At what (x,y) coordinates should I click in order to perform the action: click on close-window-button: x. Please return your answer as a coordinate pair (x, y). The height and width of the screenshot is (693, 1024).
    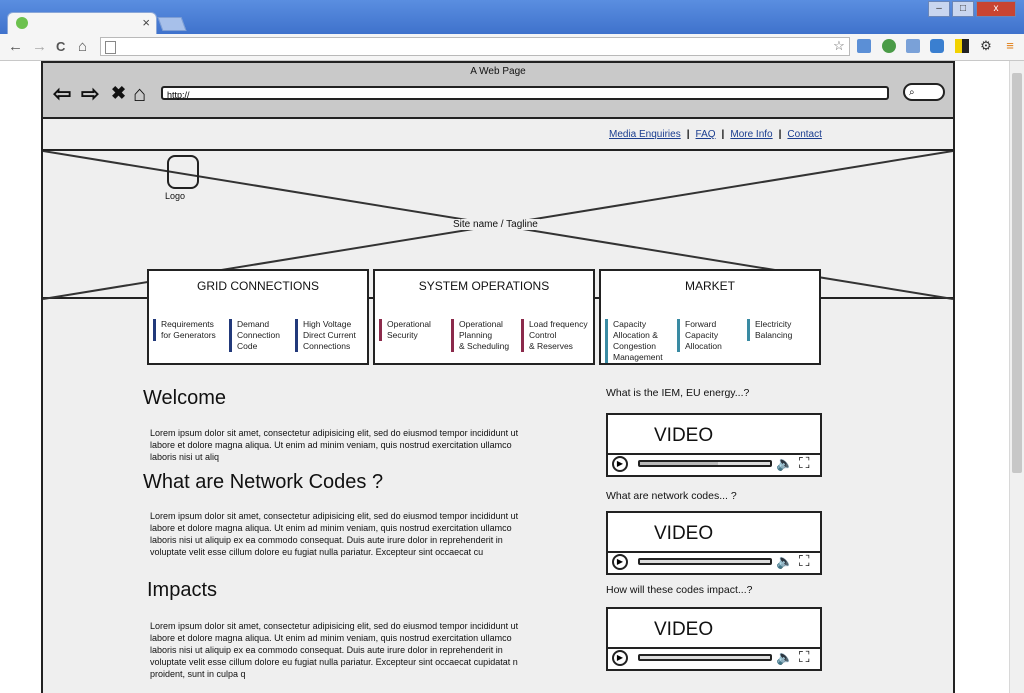
    Looking at the image, I should click on (996, 9).